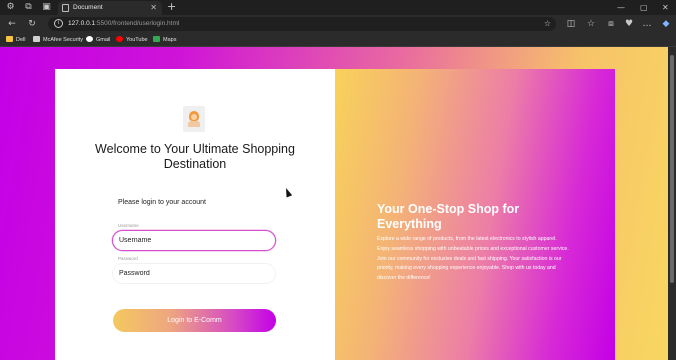 Image resolution: width=676 pixels, height=360 pixels. I want to click on username-label: Username, so click(128, 225).